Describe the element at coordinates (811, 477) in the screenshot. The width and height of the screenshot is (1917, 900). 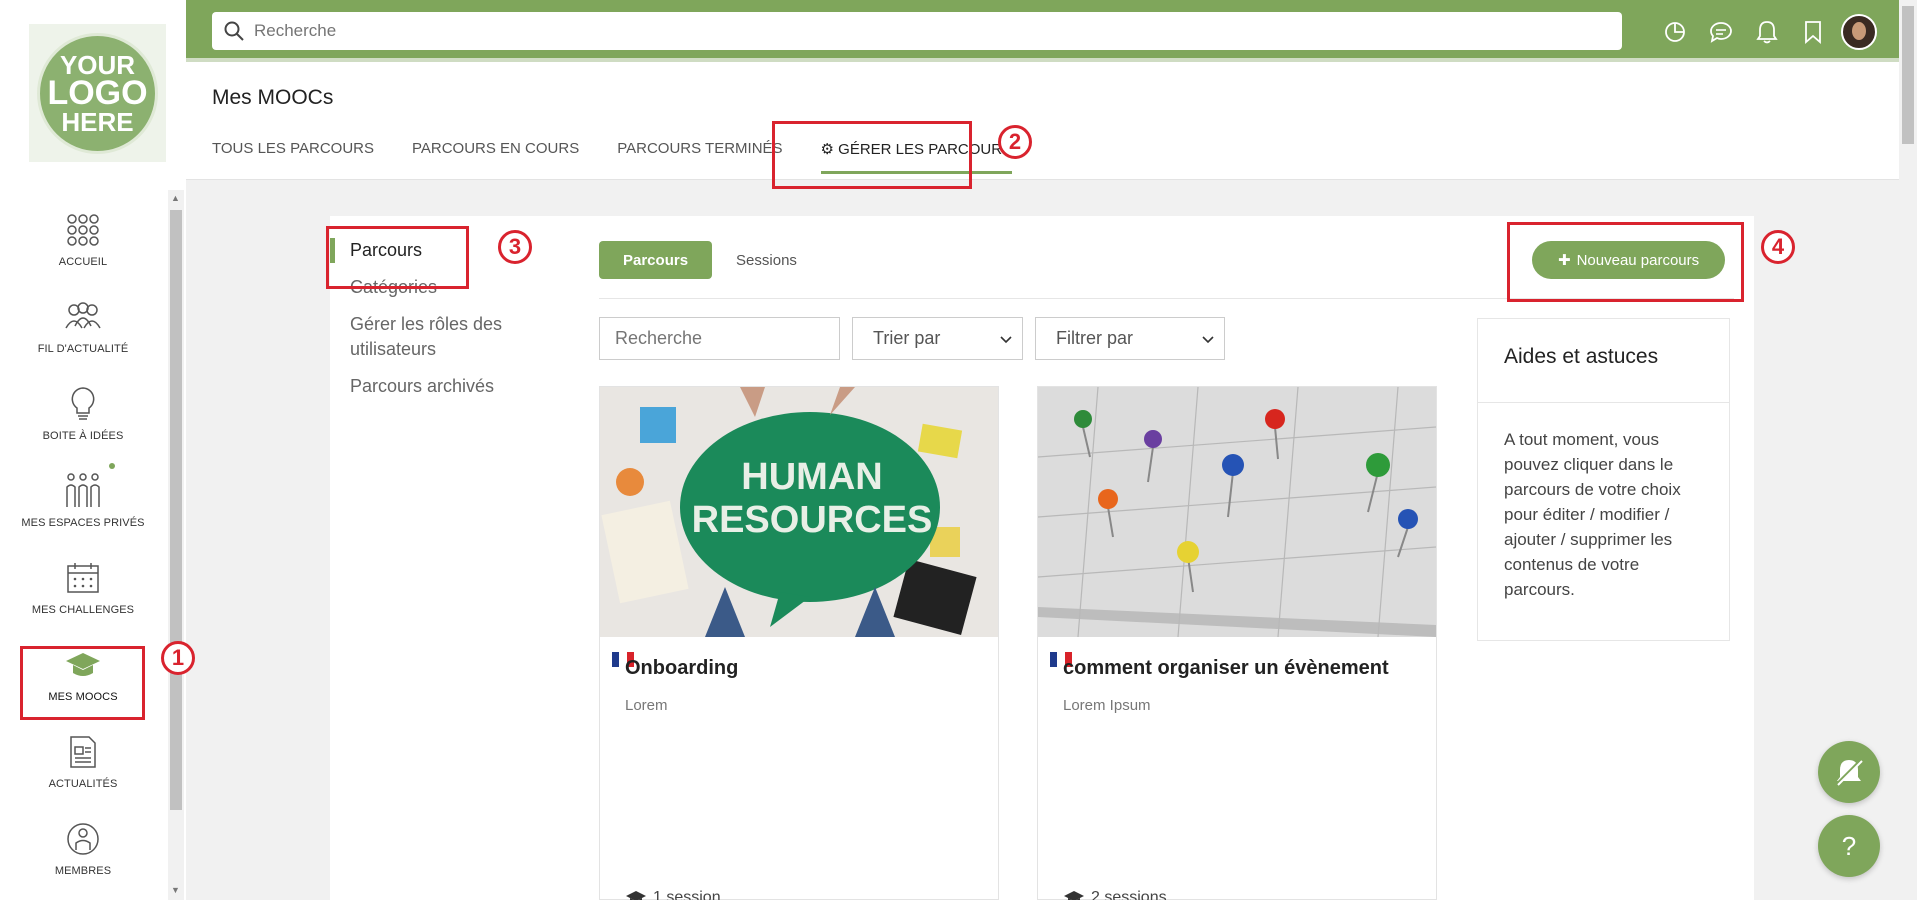
I see `image-text-line-1: HUMAN` at that location.